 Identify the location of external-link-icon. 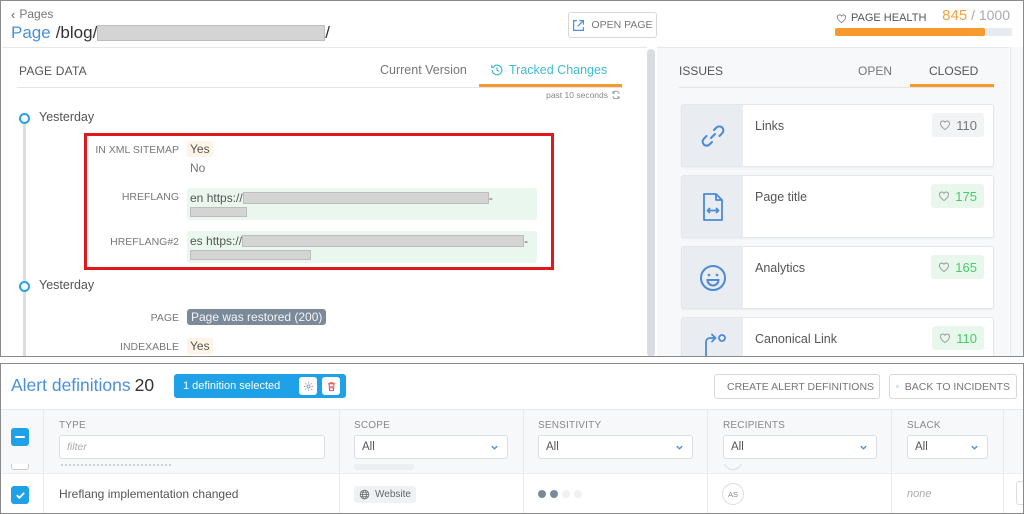
(579, 25).